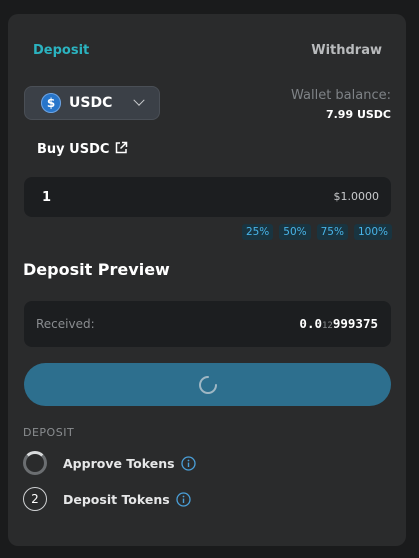 This screenshot has width=419, height=558. What do you see at coordinates (61, 50) in the screenshot?
I see `tab-deposit: Deposit` at bounding box center [61, 50].